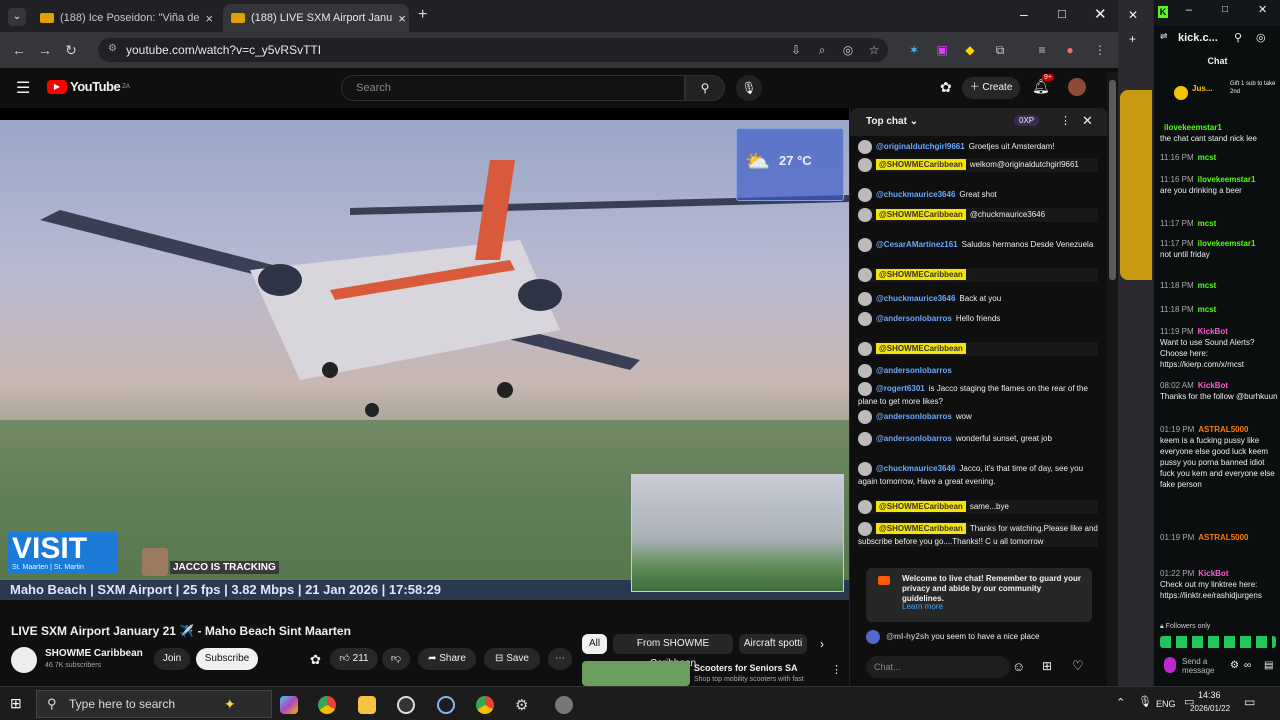 The width and height of the screenshot is (1280, 720). Describe the element at coordinates (446, 705) in the screenshot. I see `snipping-tool-icon` at that location.